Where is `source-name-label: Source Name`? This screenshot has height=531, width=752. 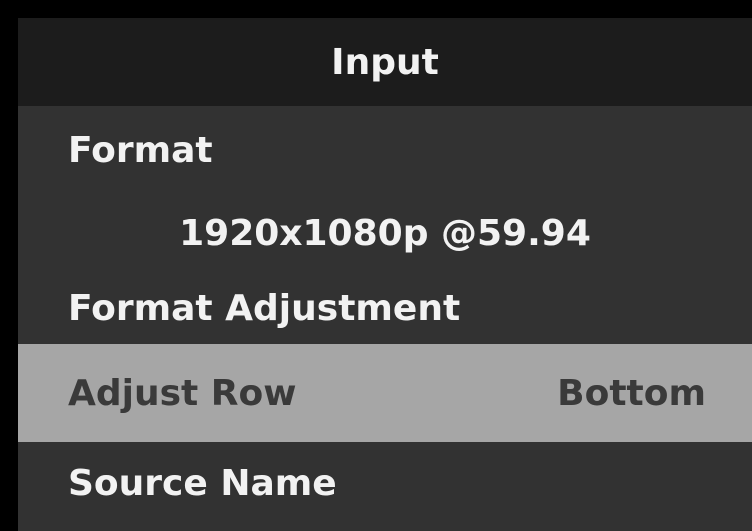
source-name-label: Source Name is located at coordinates (202, 483).